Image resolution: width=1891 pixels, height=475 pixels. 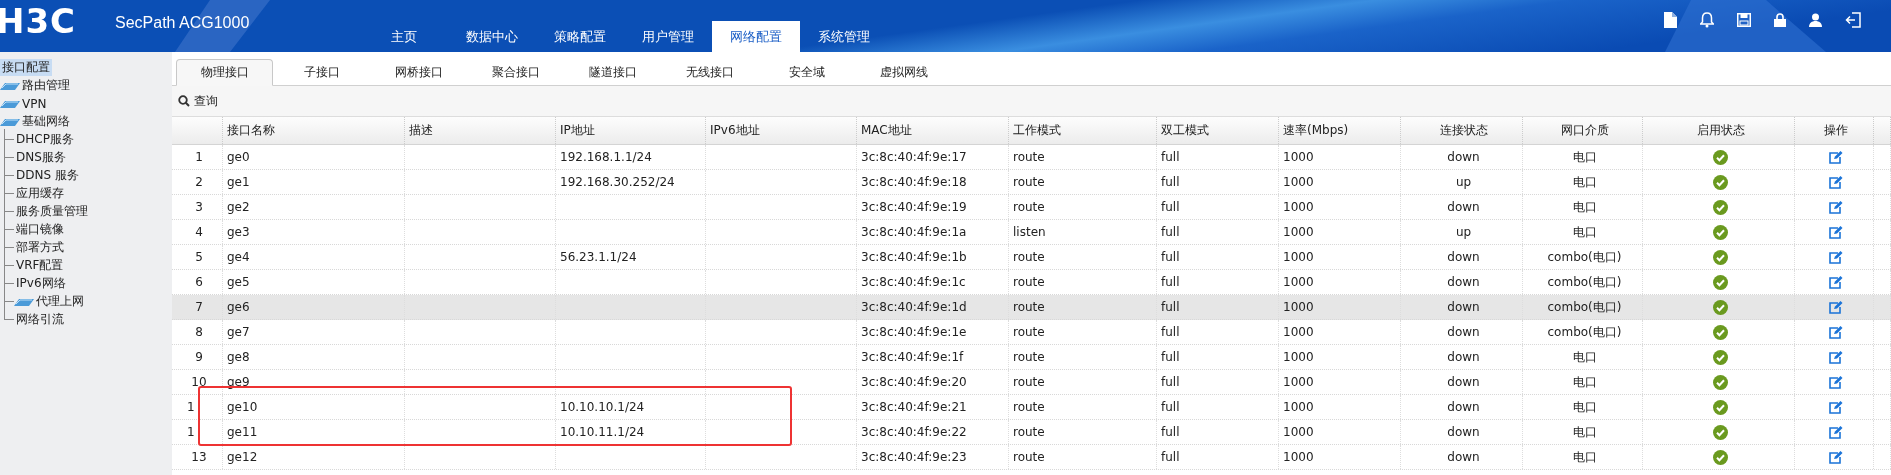 What do you see at coordinates (46, 85) in the screenshot?
I see `sidebar-item: 路由管理` at bounding box center [46, 85].